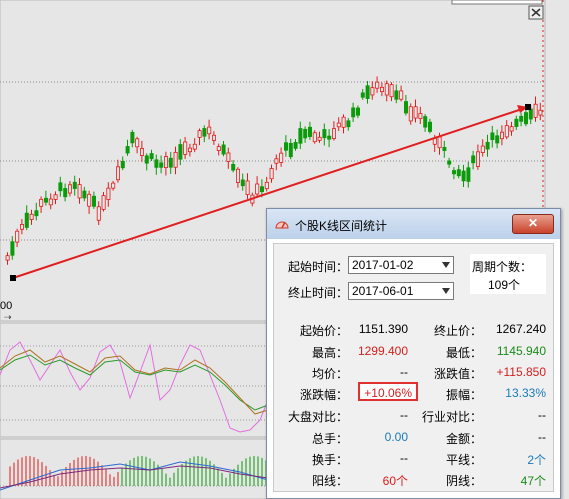  I want to click on top-info-strip, so click(497, 2).